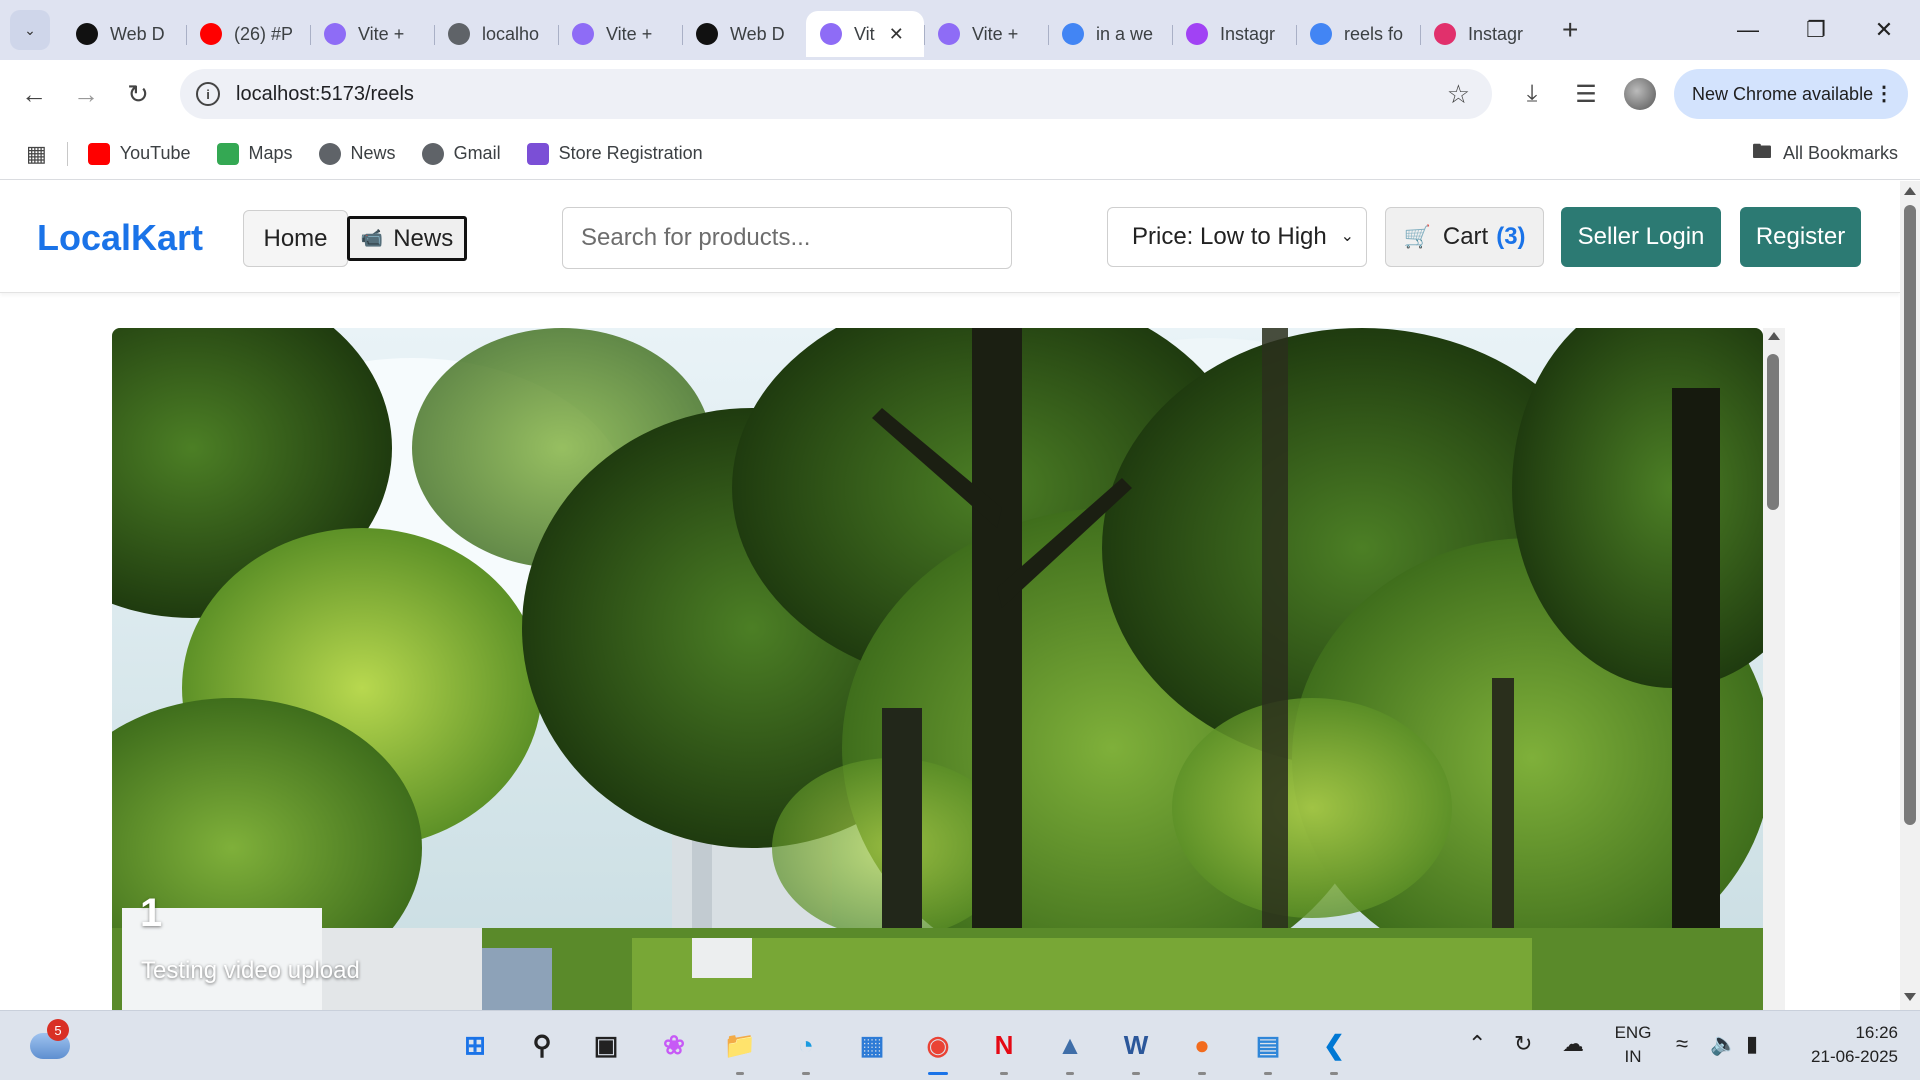 The width and height of the screenshot is (1920, 1080). Describe the element at coordinates (86, 94) in the screenshot. I see `forward-button: →` at that location.